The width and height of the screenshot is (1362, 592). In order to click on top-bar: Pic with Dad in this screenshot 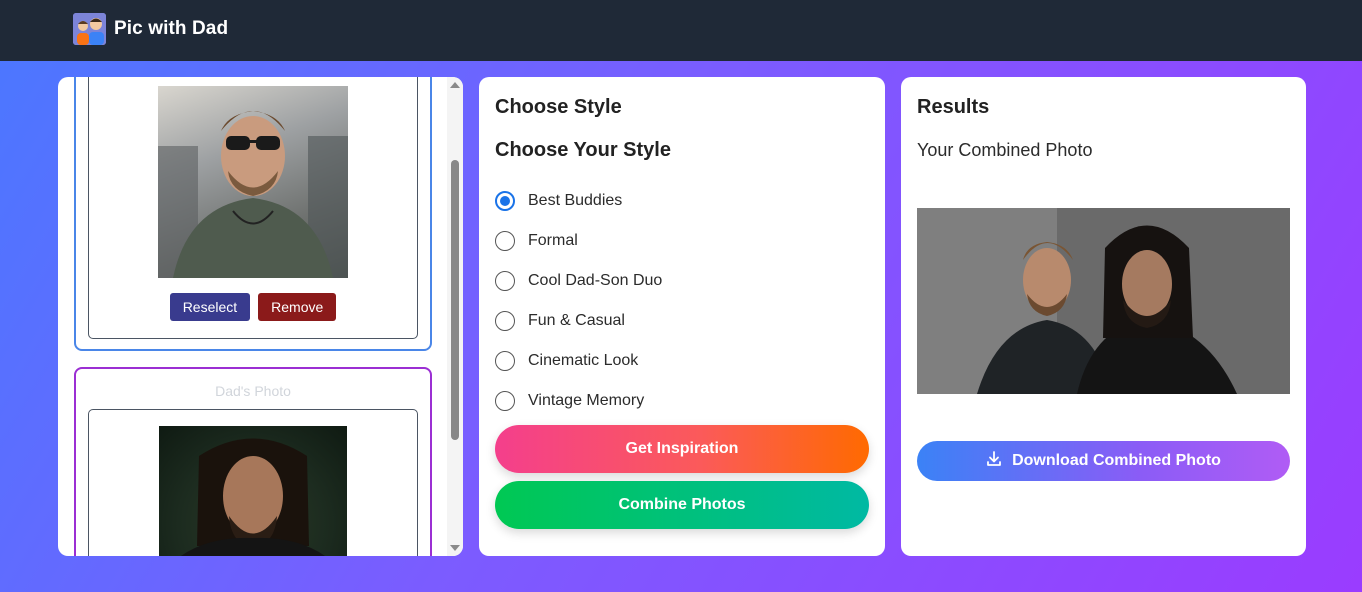, I will do `click(681, 30)`.